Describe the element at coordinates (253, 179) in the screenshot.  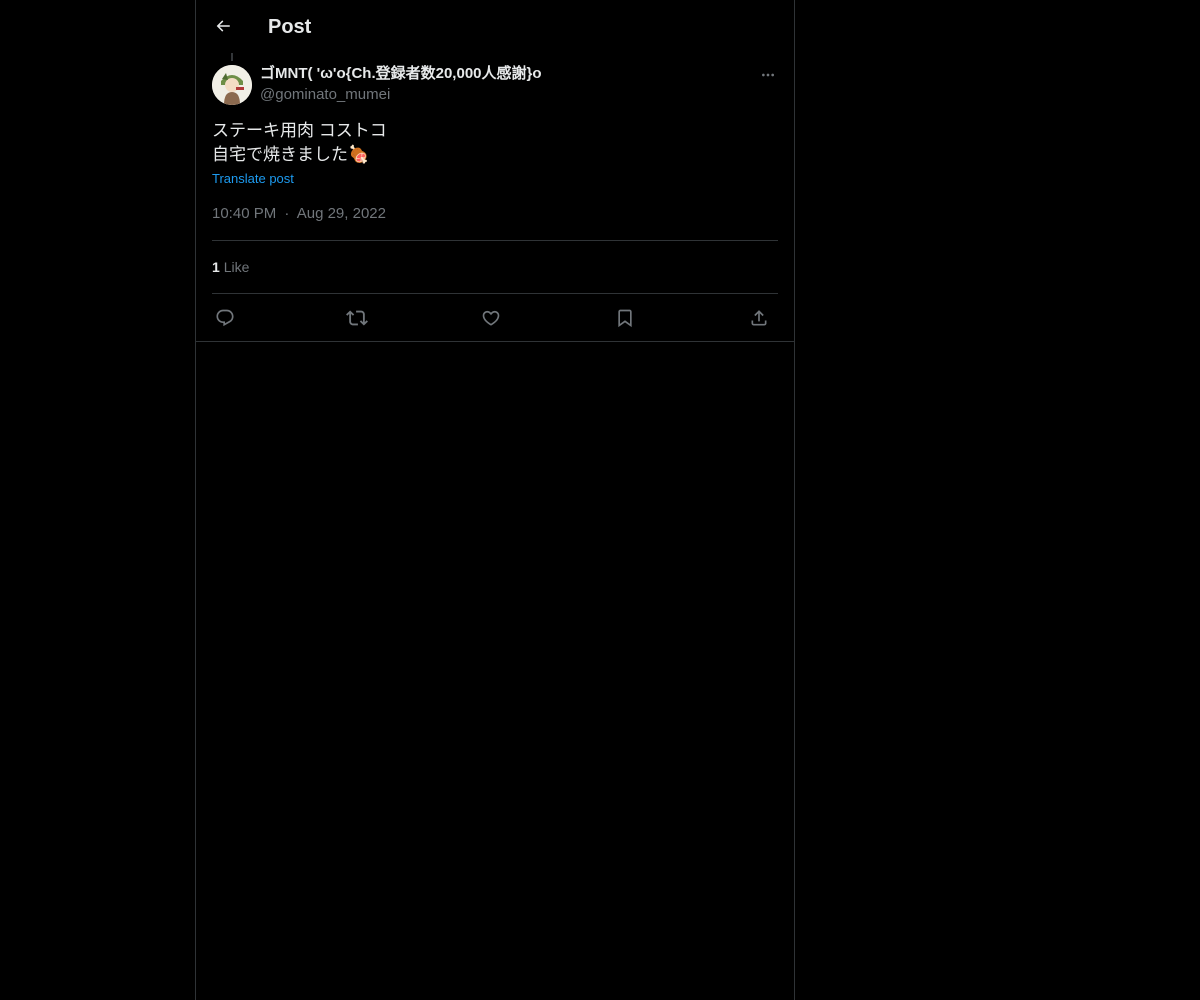
I see `translate-post-link: Translate post` at that location.